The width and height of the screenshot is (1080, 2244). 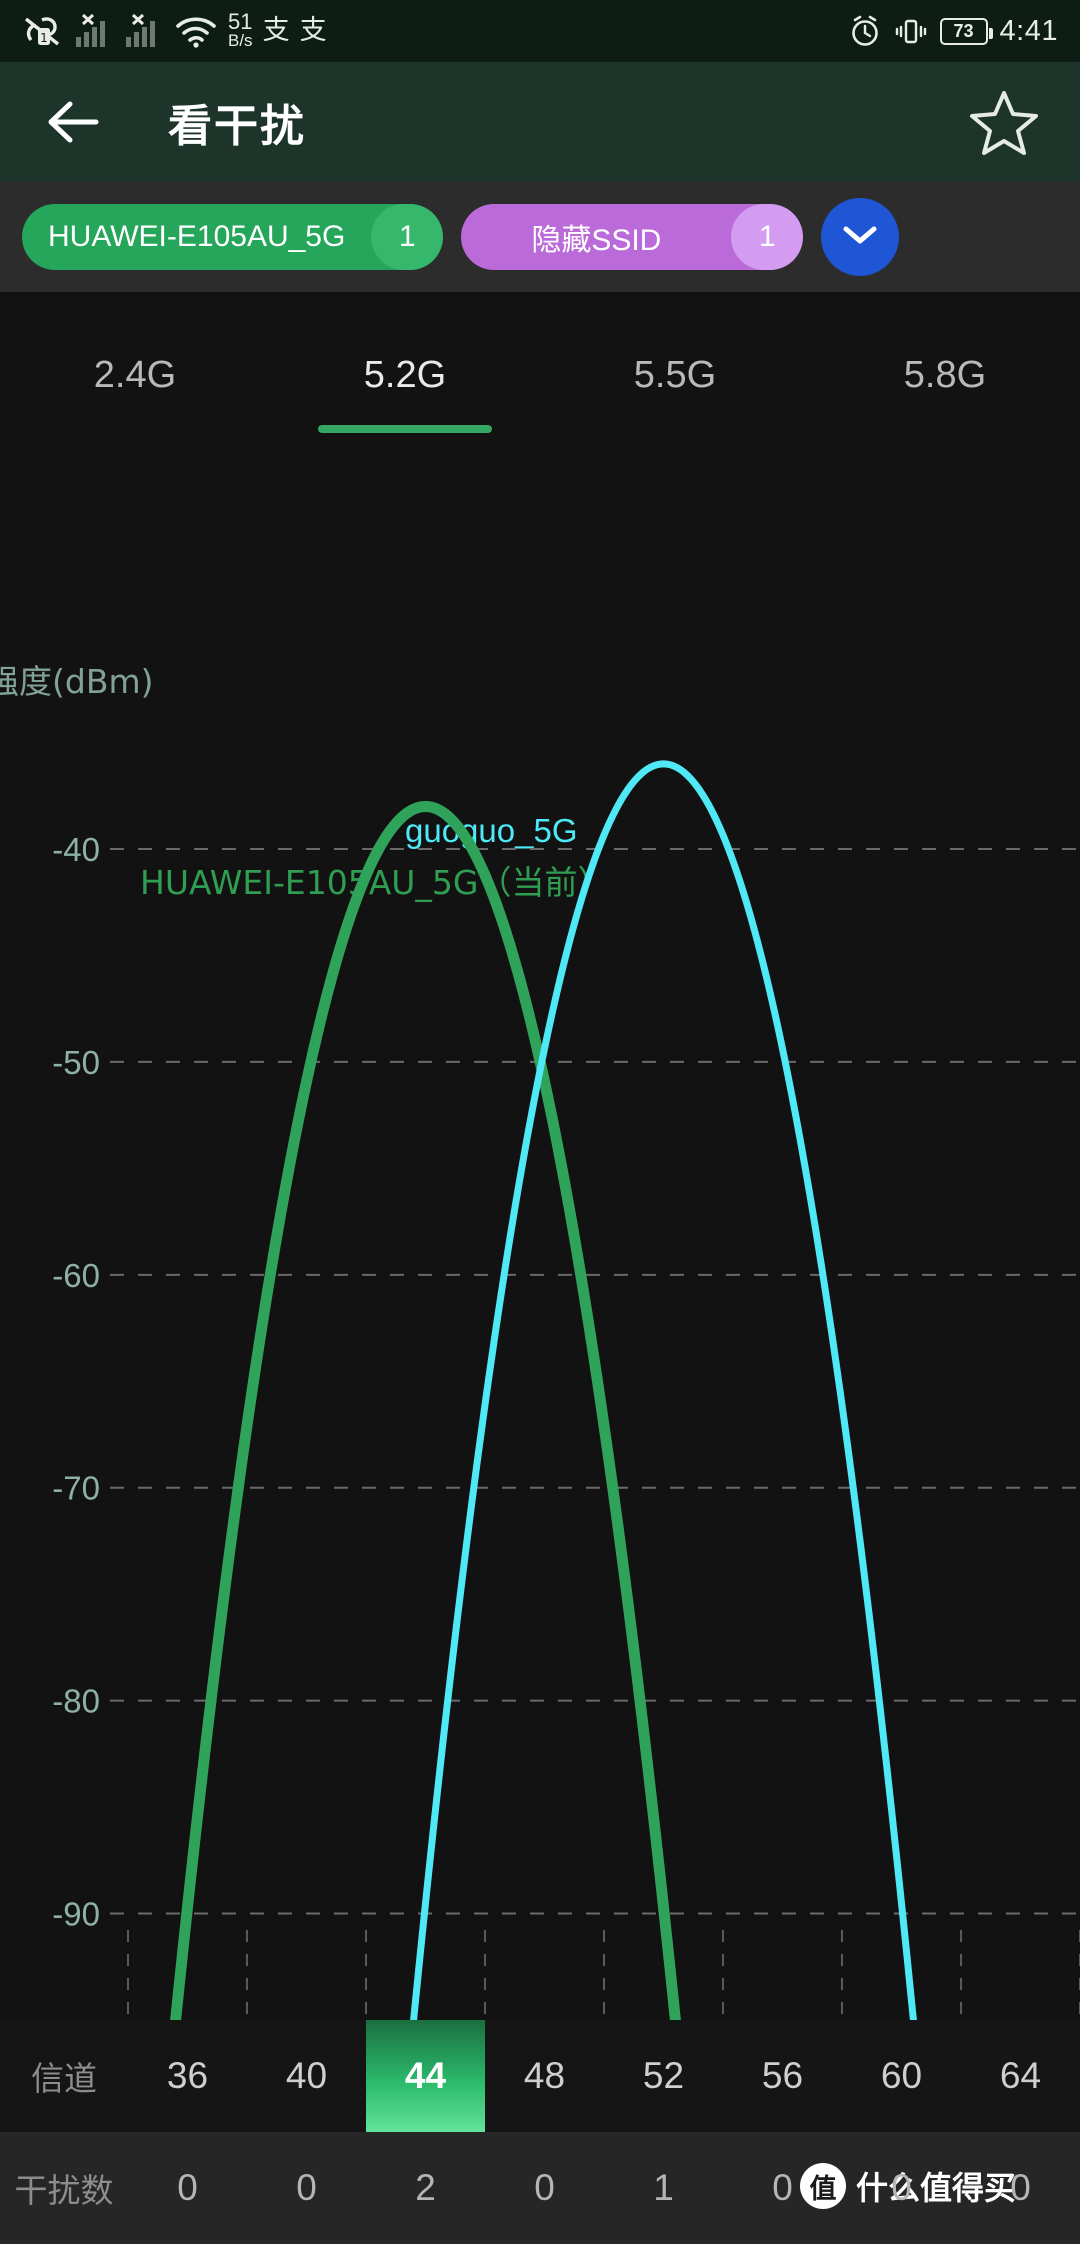 What do you see at coordinates (945, 375) in the screenshot?
I see `tab-label: 5.8G` at bounding box center [945, 375].